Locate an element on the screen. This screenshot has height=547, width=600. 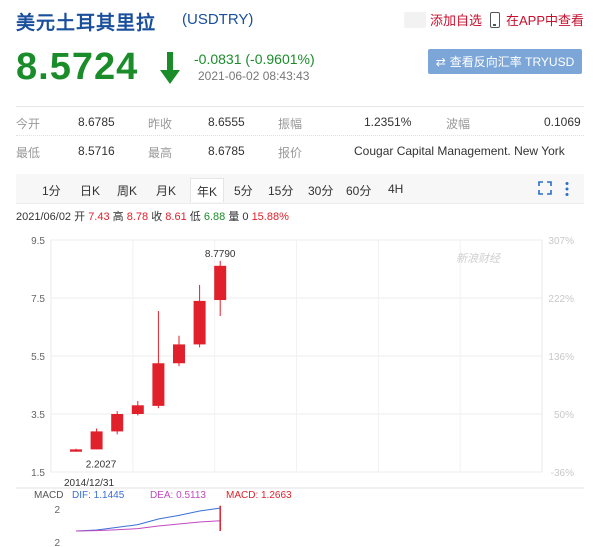
macd-title: MACD is located at coordinates (48, 495).